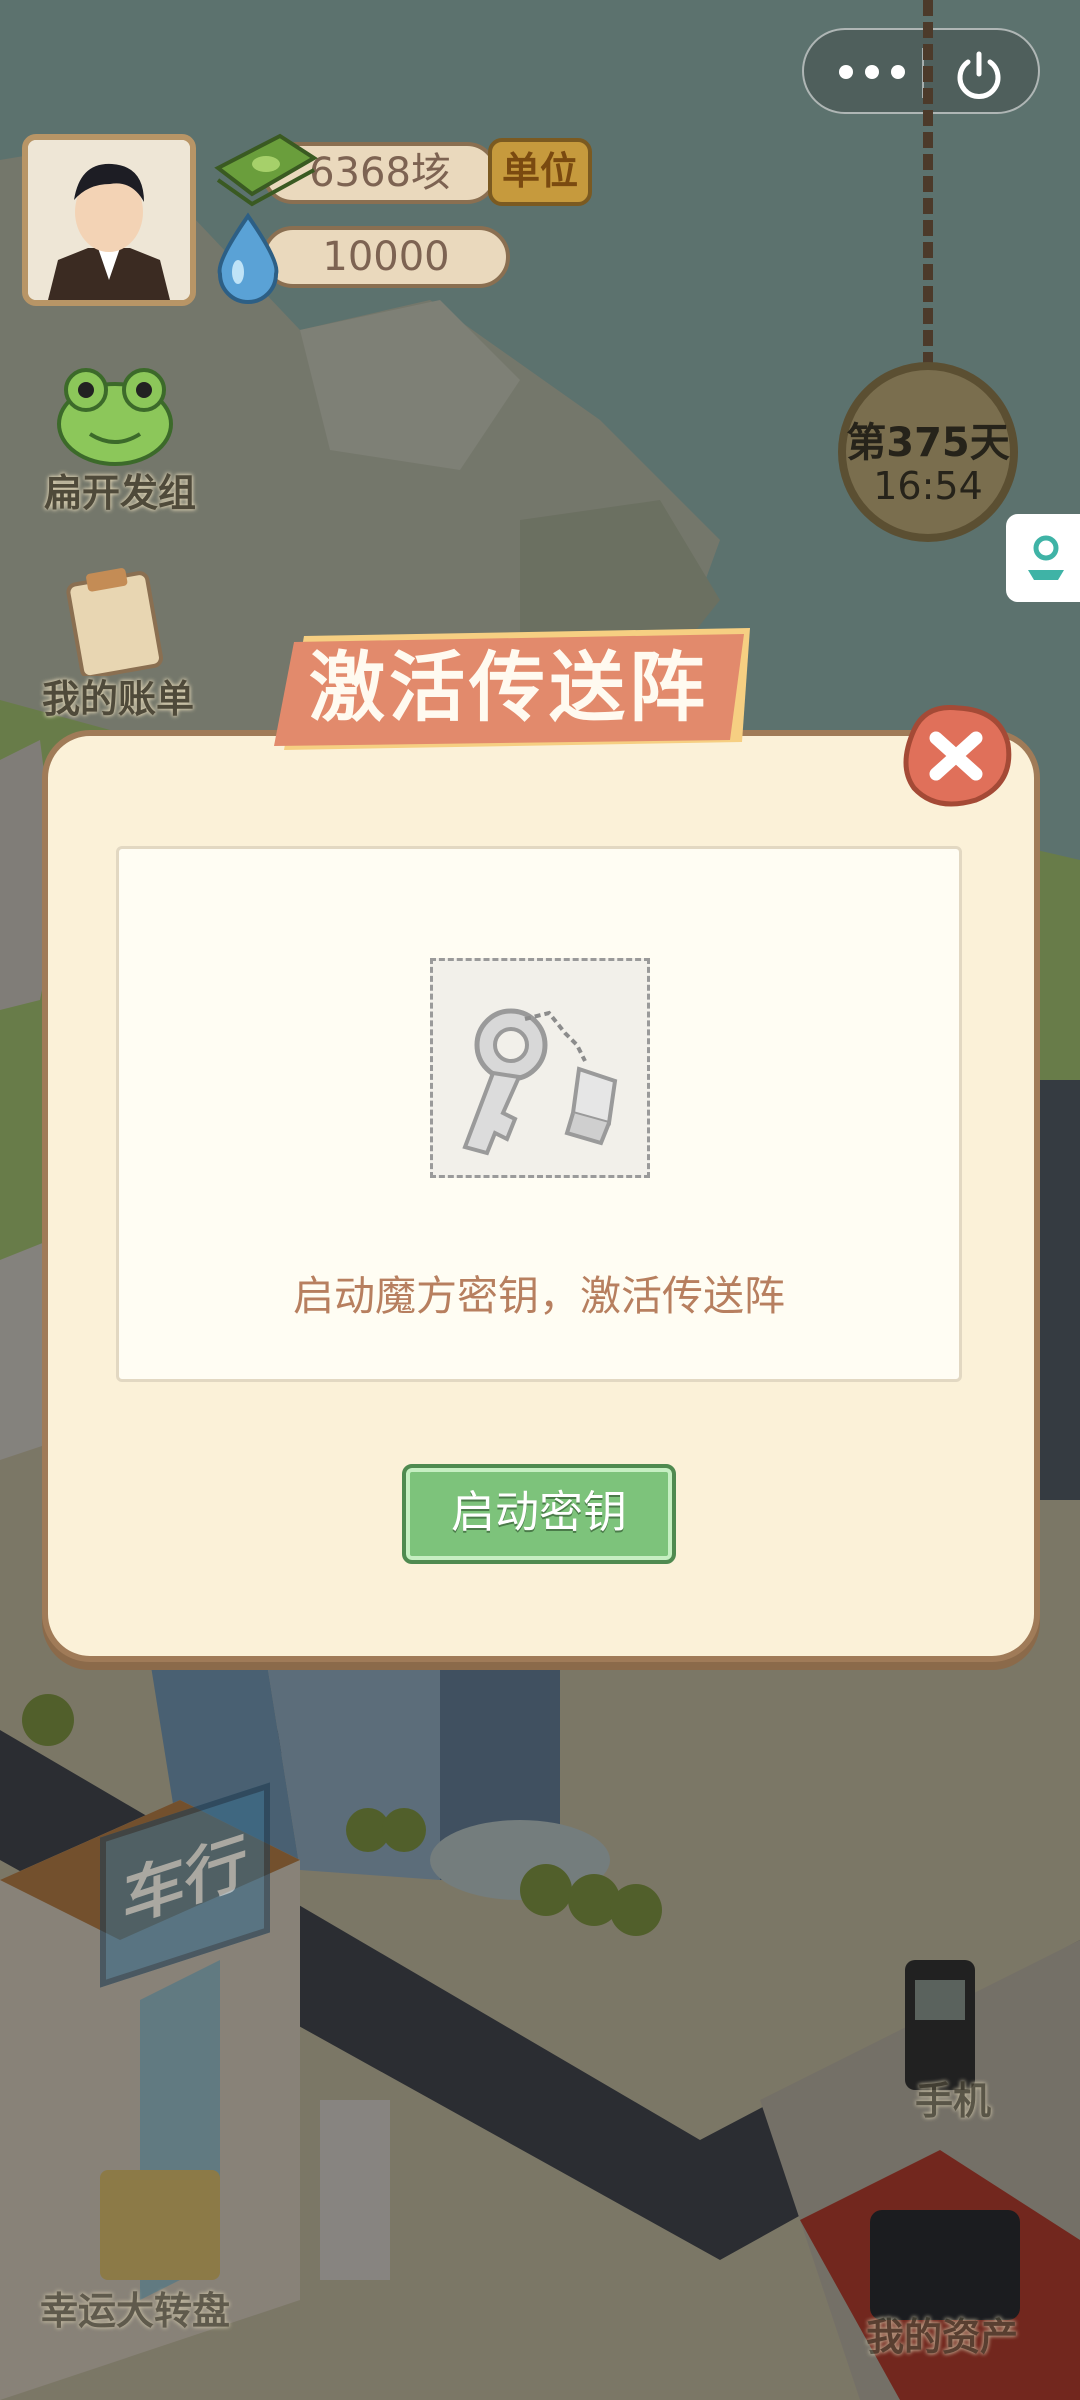  I want to click on floating-service-button, so click(1043, 558).